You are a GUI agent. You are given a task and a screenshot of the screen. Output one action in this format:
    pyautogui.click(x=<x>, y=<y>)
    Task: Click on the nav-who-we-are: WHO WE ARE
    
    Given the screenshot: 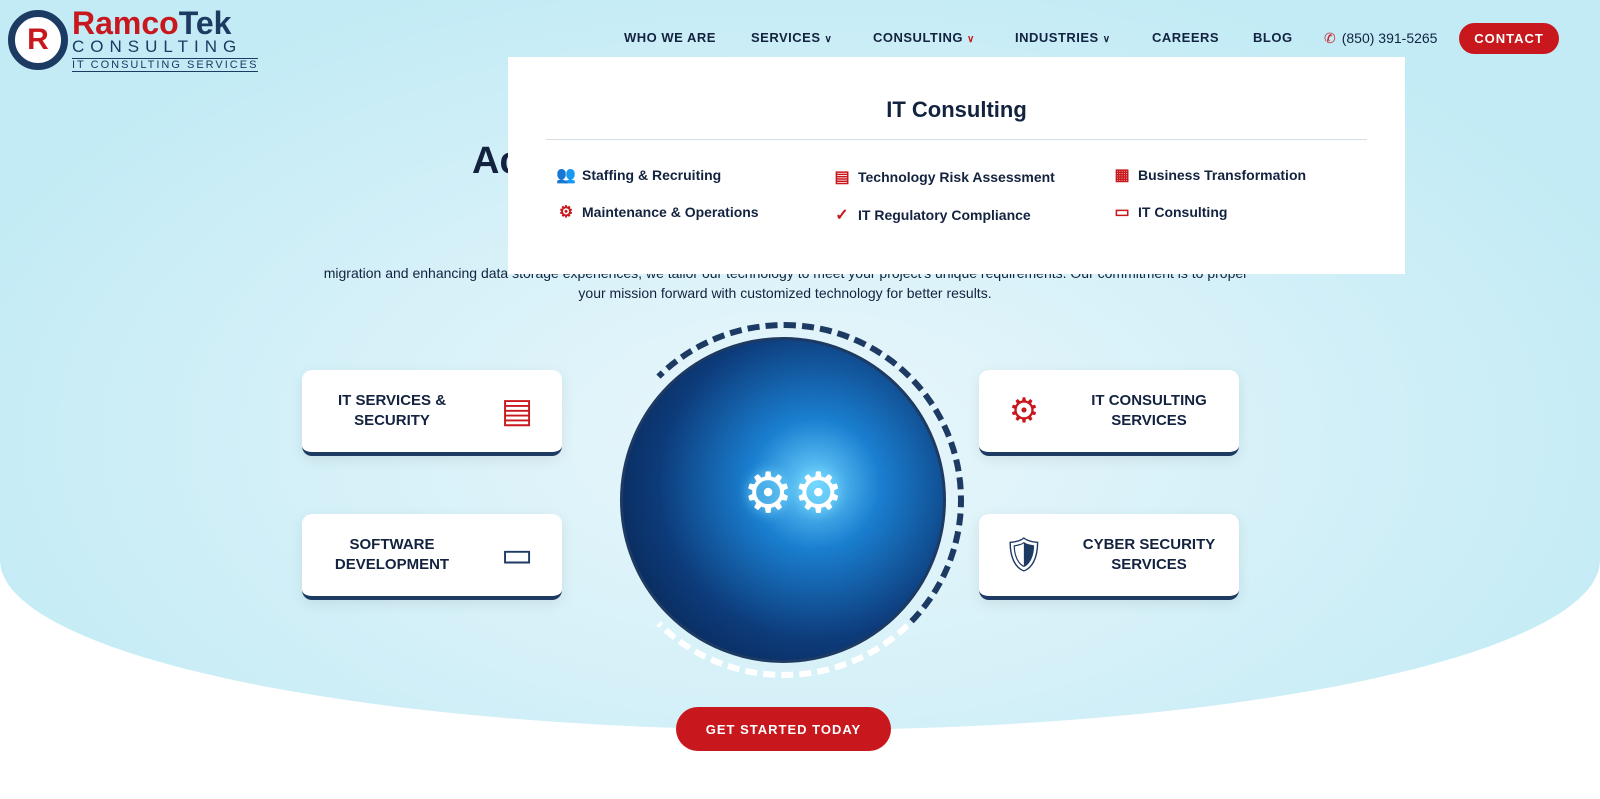 What is the action you would take?
    pyautogui.click(x=670, y=37)
    